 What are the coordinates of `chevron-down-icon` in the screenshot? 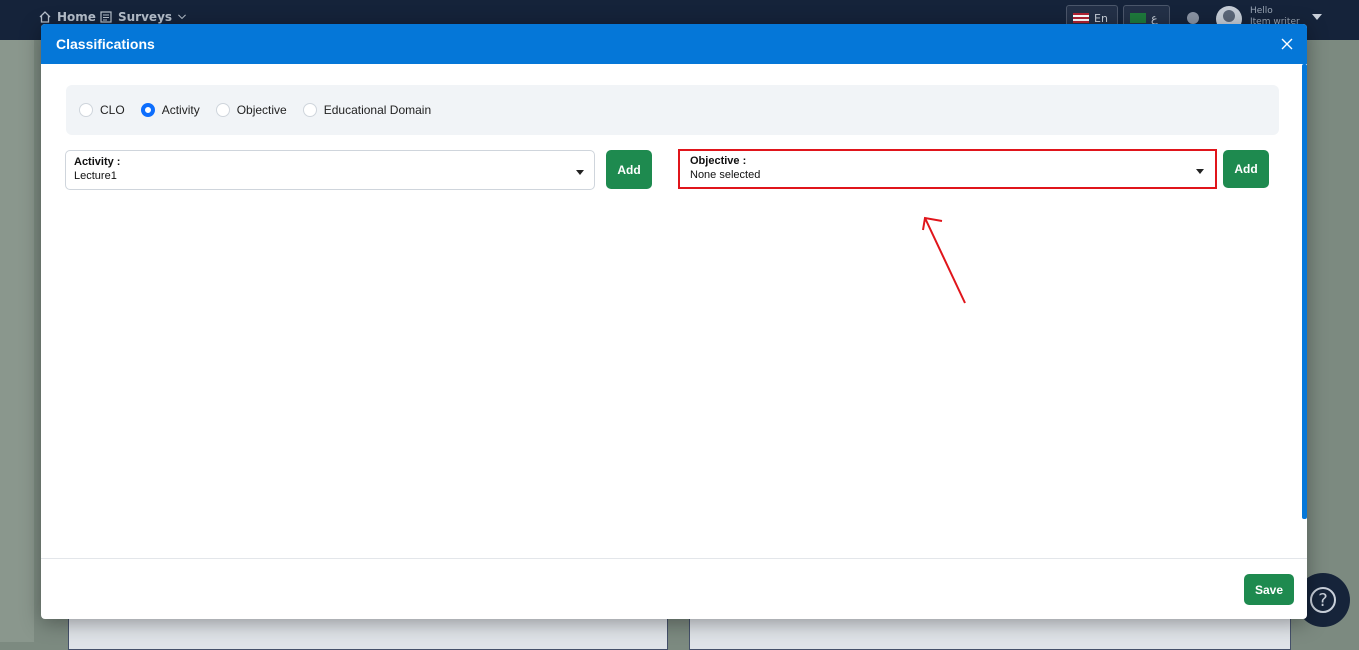 It's located at (182, 17).